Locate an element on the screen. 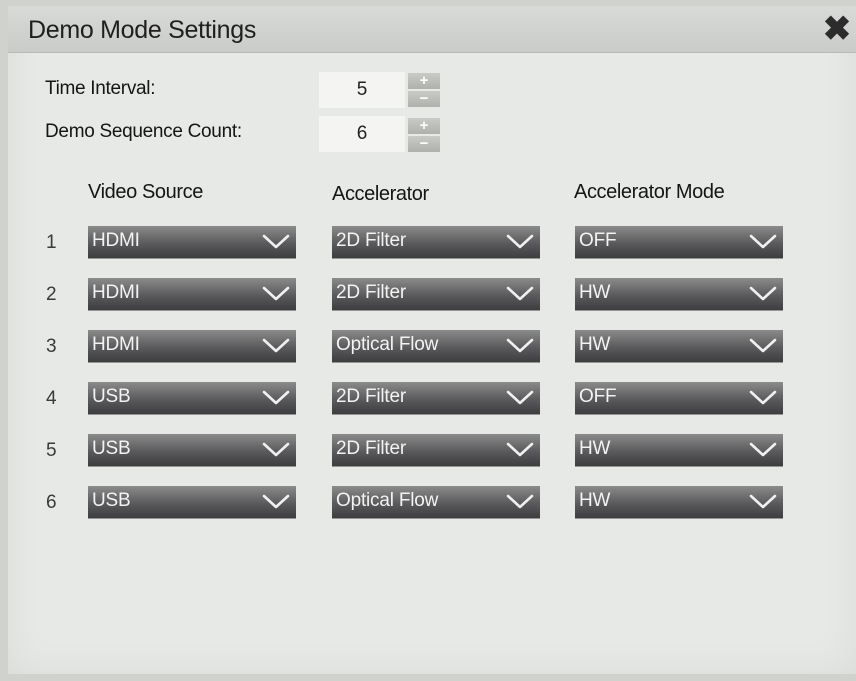  row-number: 6 is located at coordinates (51, 502).